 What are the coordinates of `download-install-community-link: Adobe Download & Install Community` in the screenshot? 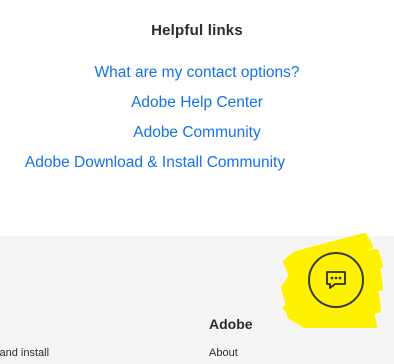 It's located at (176, 163).